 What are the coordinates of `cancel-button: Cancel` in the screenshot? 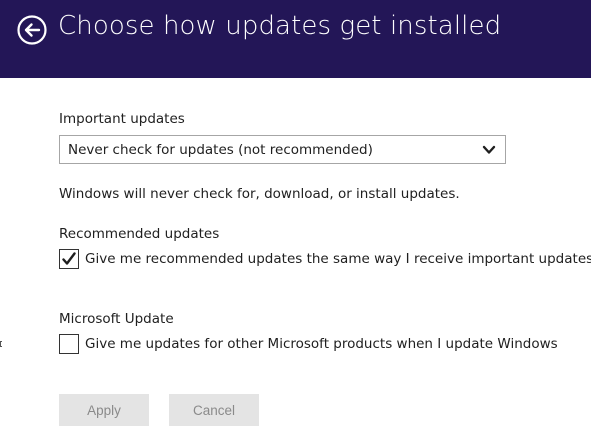 It's located at (214, 410).